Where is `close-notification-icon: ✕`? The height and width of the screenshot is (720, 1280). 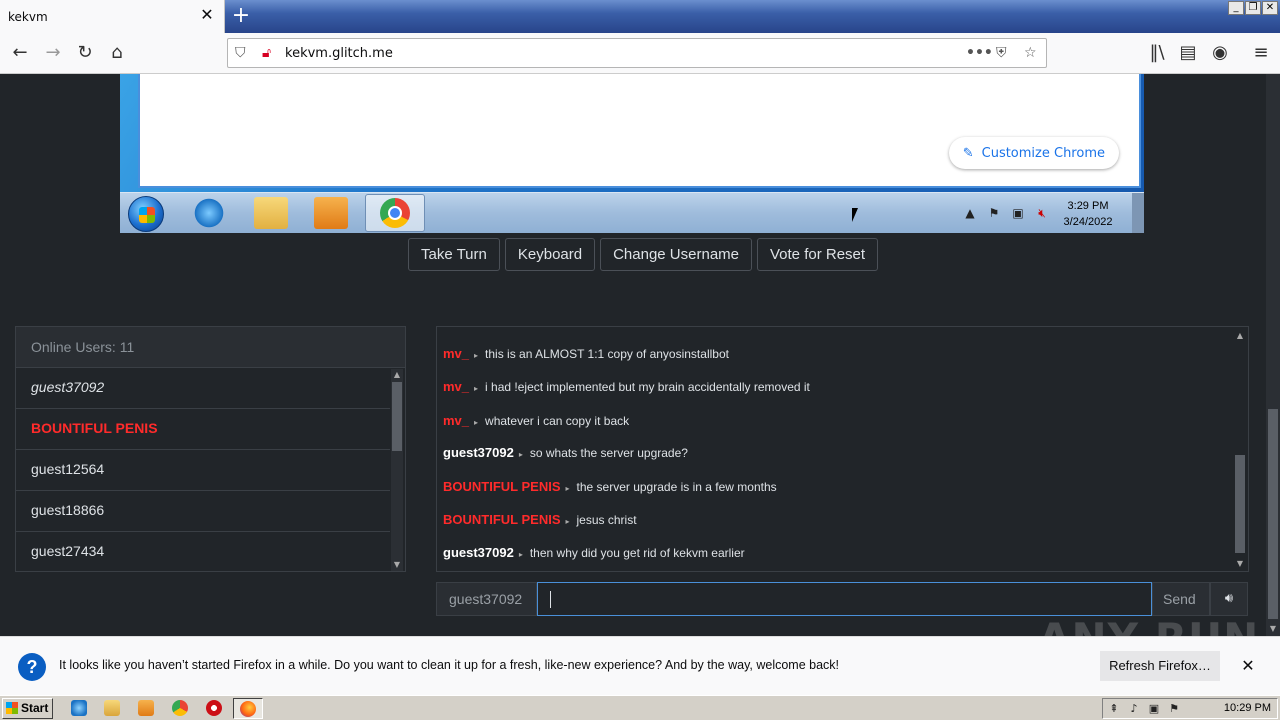
close-notification-icon: ✕ is located at coordinates (1248, 666).